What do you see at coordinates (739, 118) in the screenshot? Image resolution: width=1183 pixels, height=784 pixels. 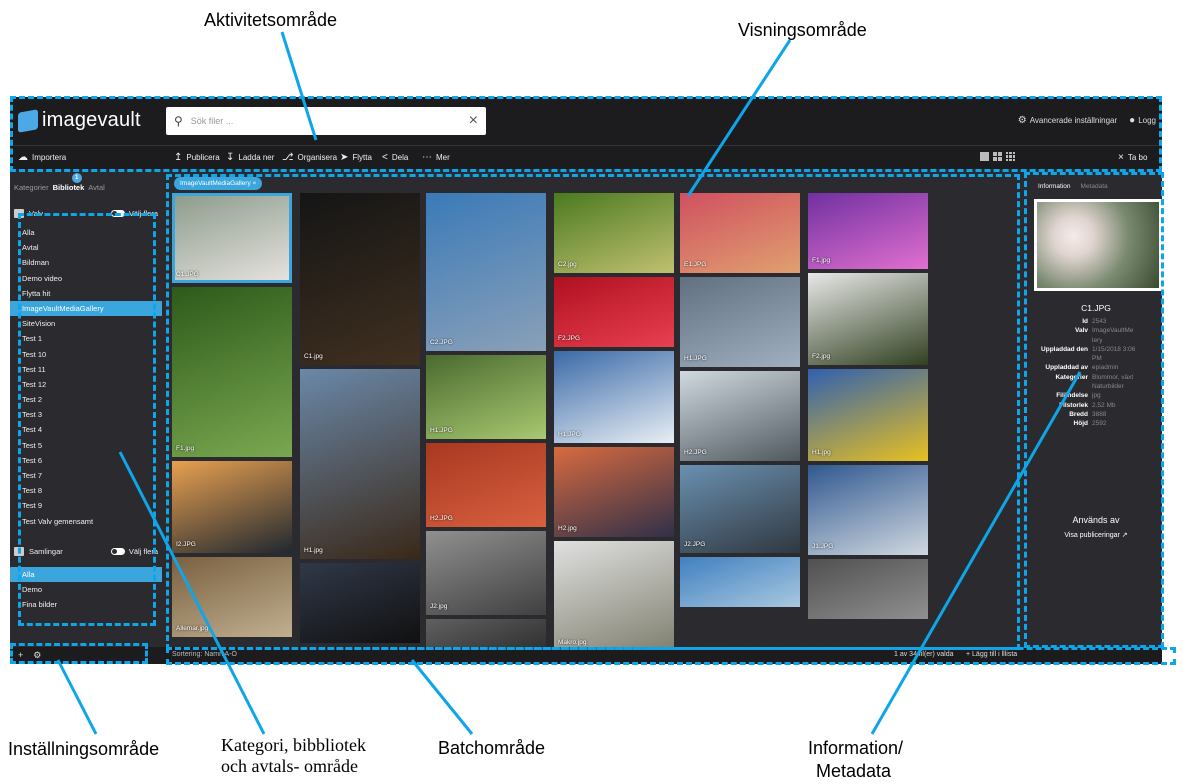 I see `callout-display` at bounding box center [739, 118].